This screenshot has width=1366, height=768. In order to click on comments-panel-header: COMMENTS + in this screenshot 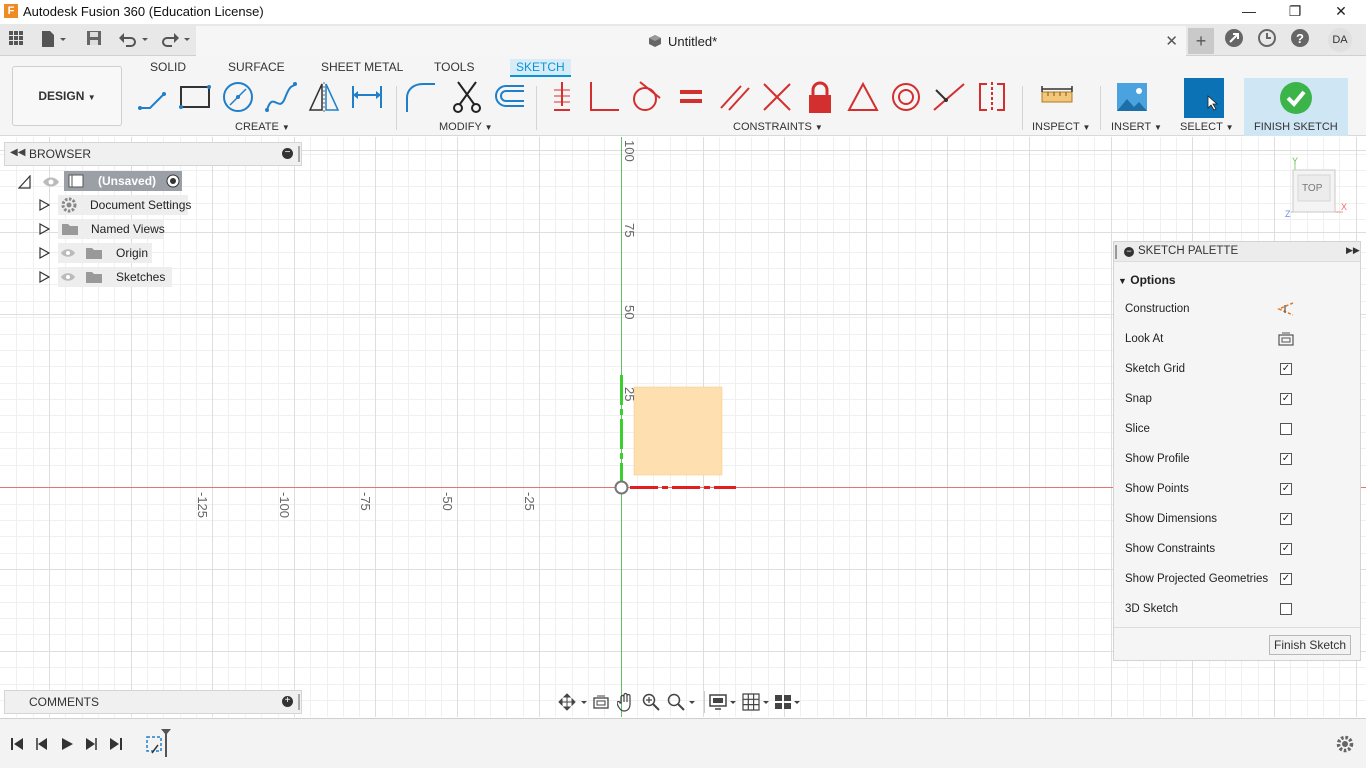, I will do `click(153, 702)`.